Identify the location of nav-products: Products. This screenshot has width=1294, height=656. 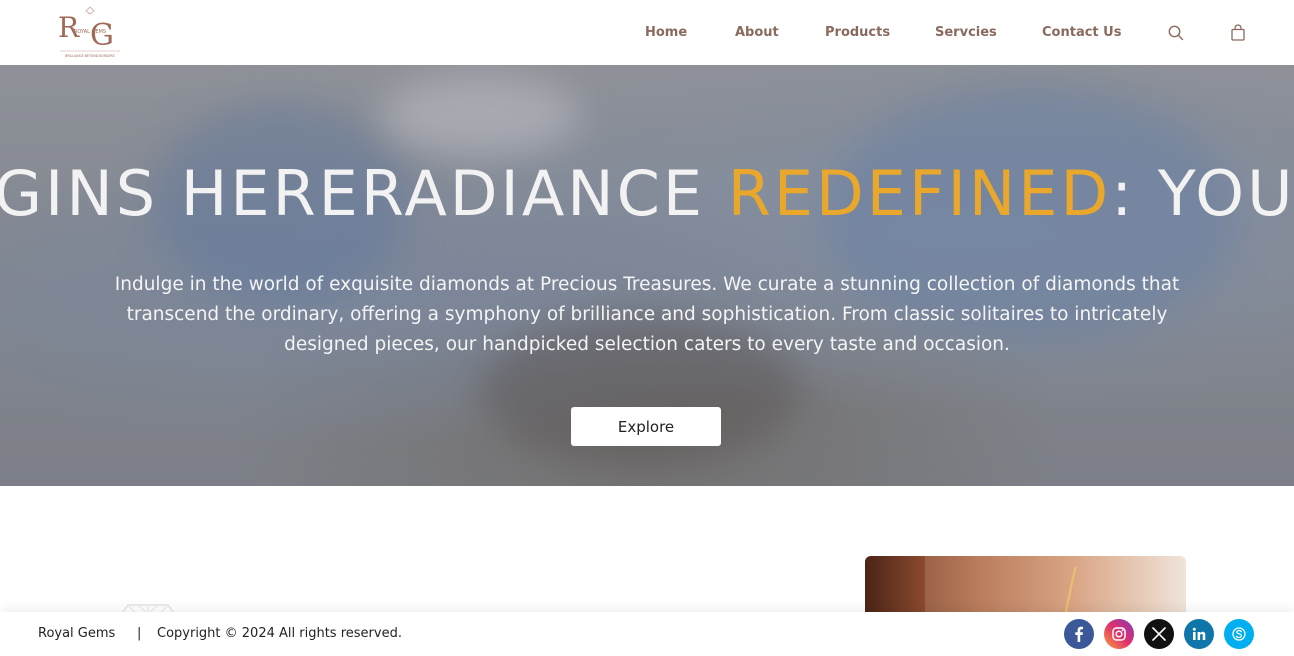
(857, 32).